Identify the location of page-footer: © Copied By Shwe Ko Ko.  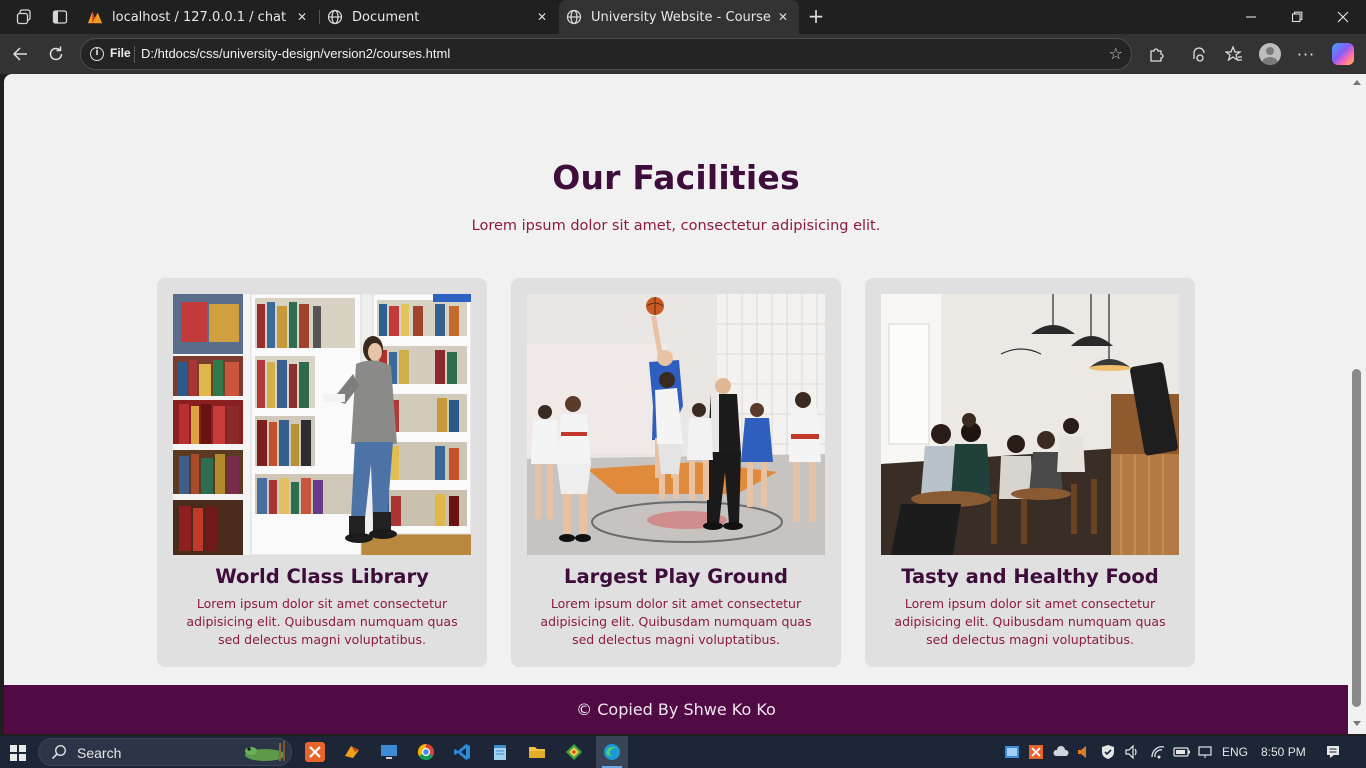
(676, 709).